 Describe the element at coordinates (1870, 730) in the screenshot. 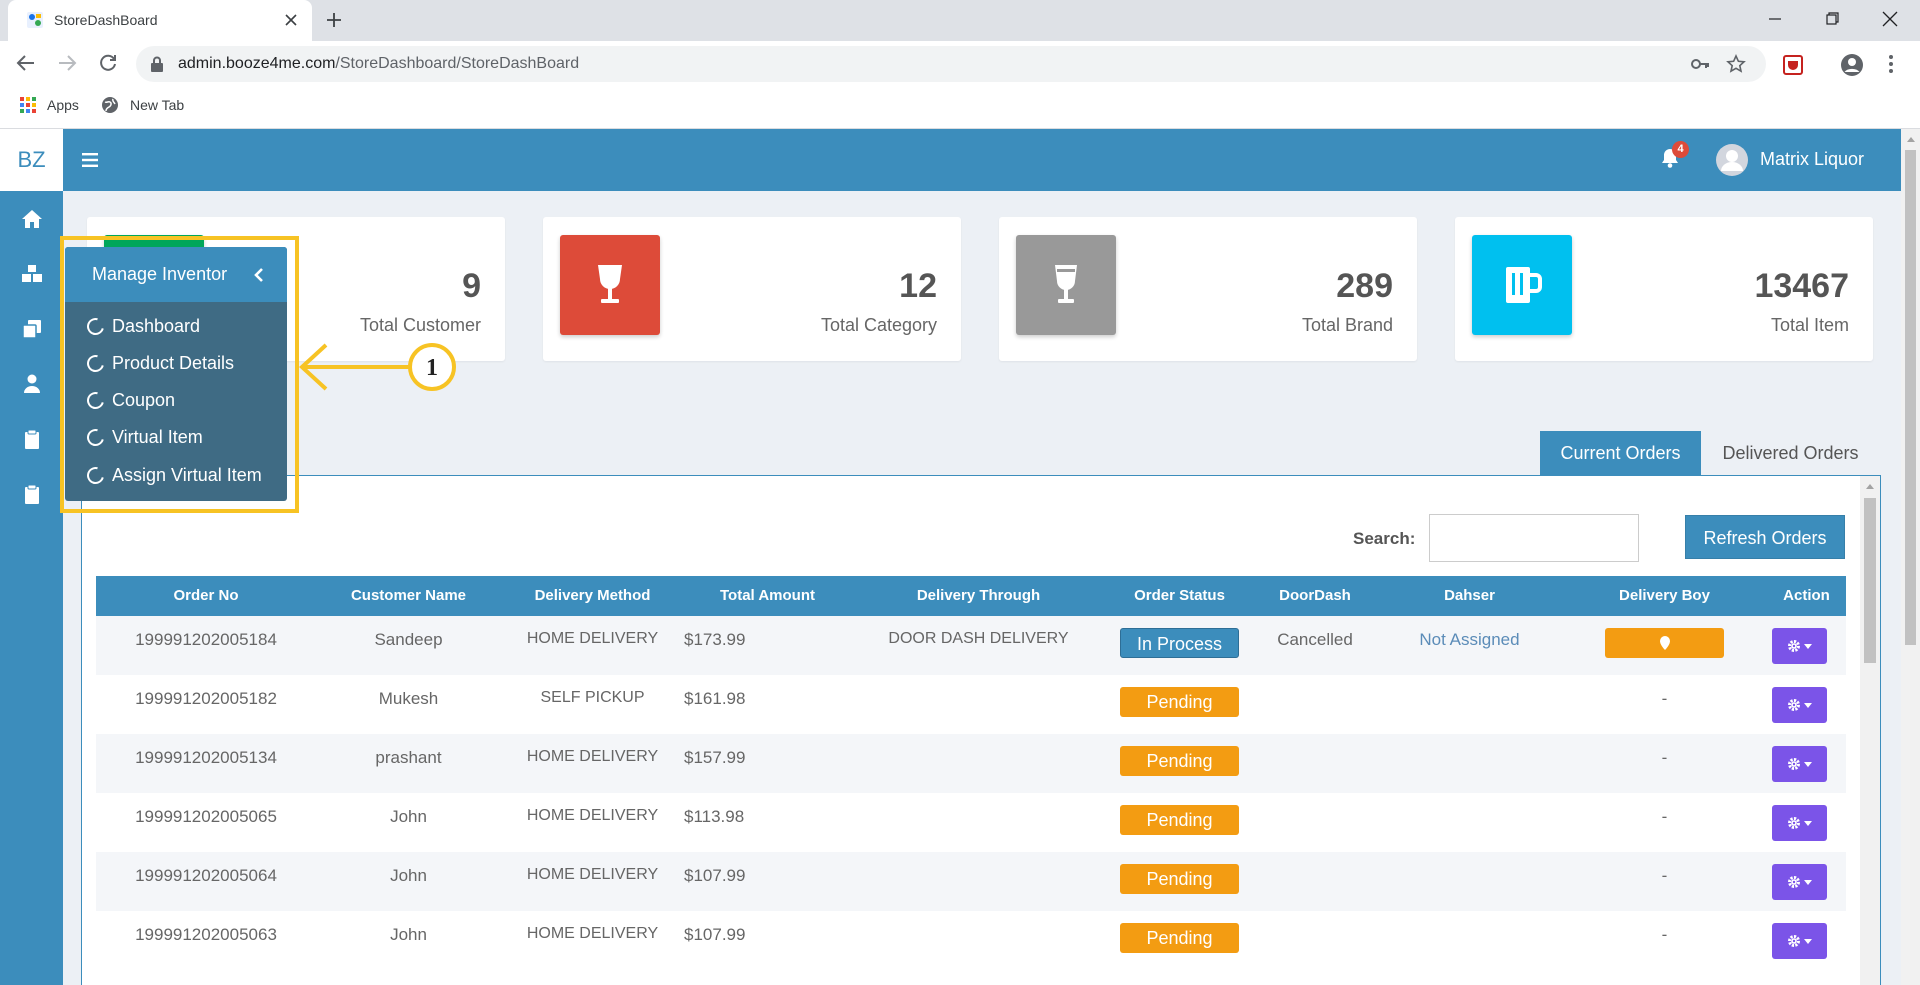

I see `table-scrollbar` at that location.